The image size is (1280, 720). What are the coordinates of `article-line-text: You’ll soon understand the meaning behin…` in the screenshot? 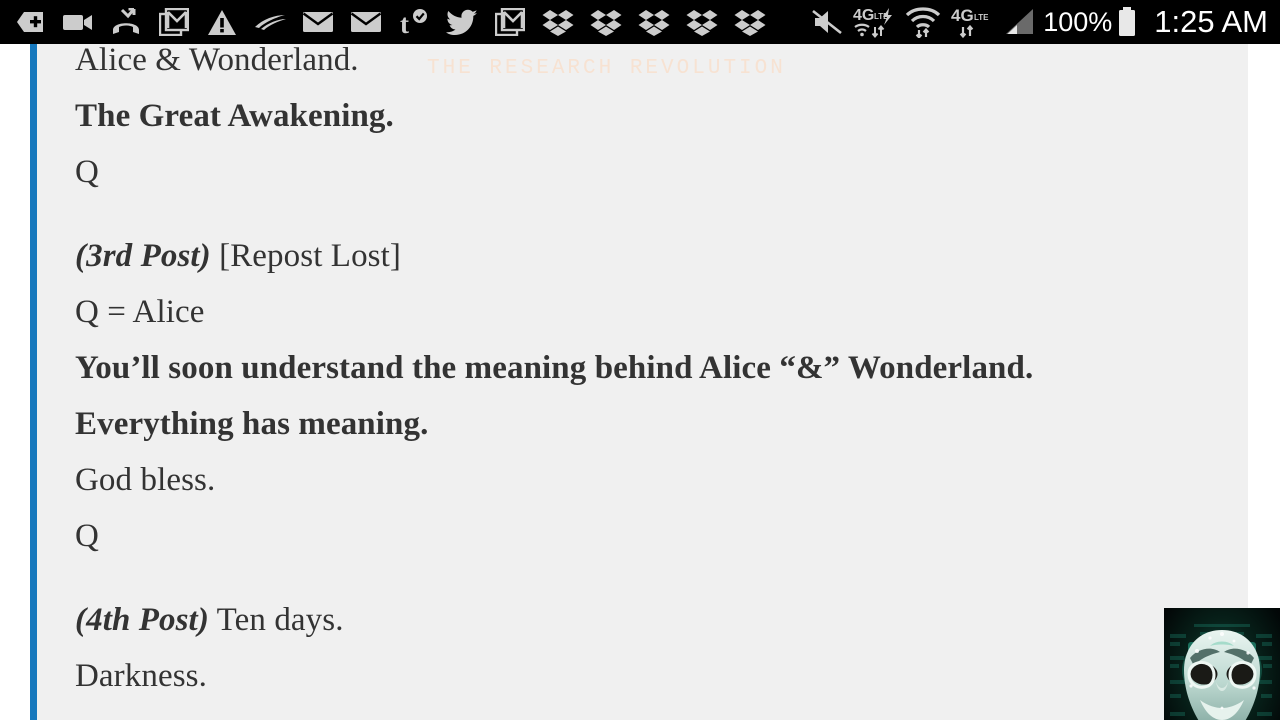 It's located at (554, 368).